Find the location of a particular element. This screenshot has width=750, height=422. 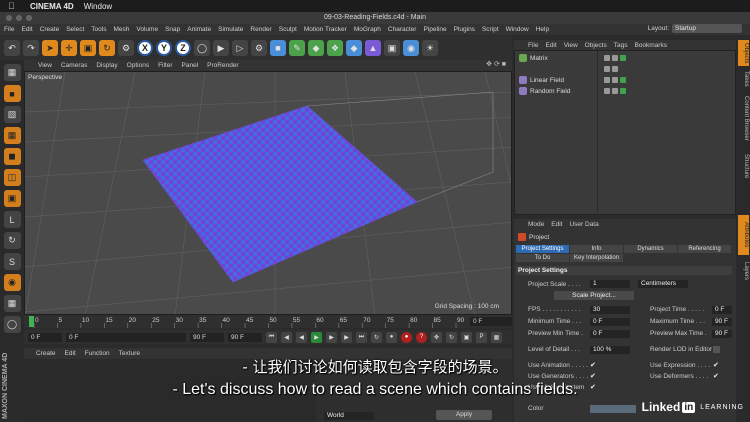

menu-file: File is located at coordinates (9, 29).